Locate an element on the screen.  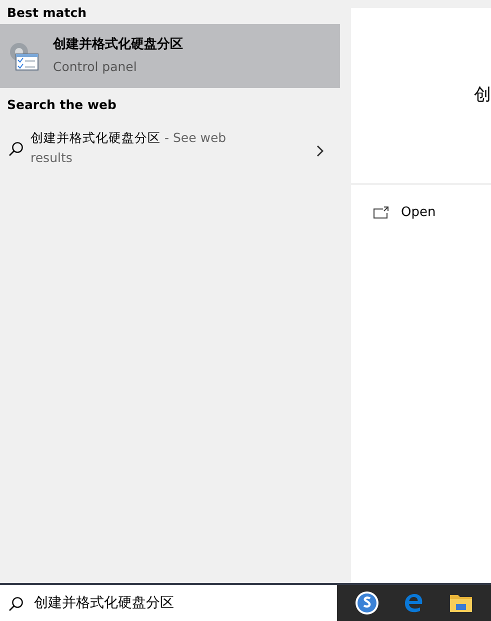
browser-e-icon is located at coordinates (414, 603).